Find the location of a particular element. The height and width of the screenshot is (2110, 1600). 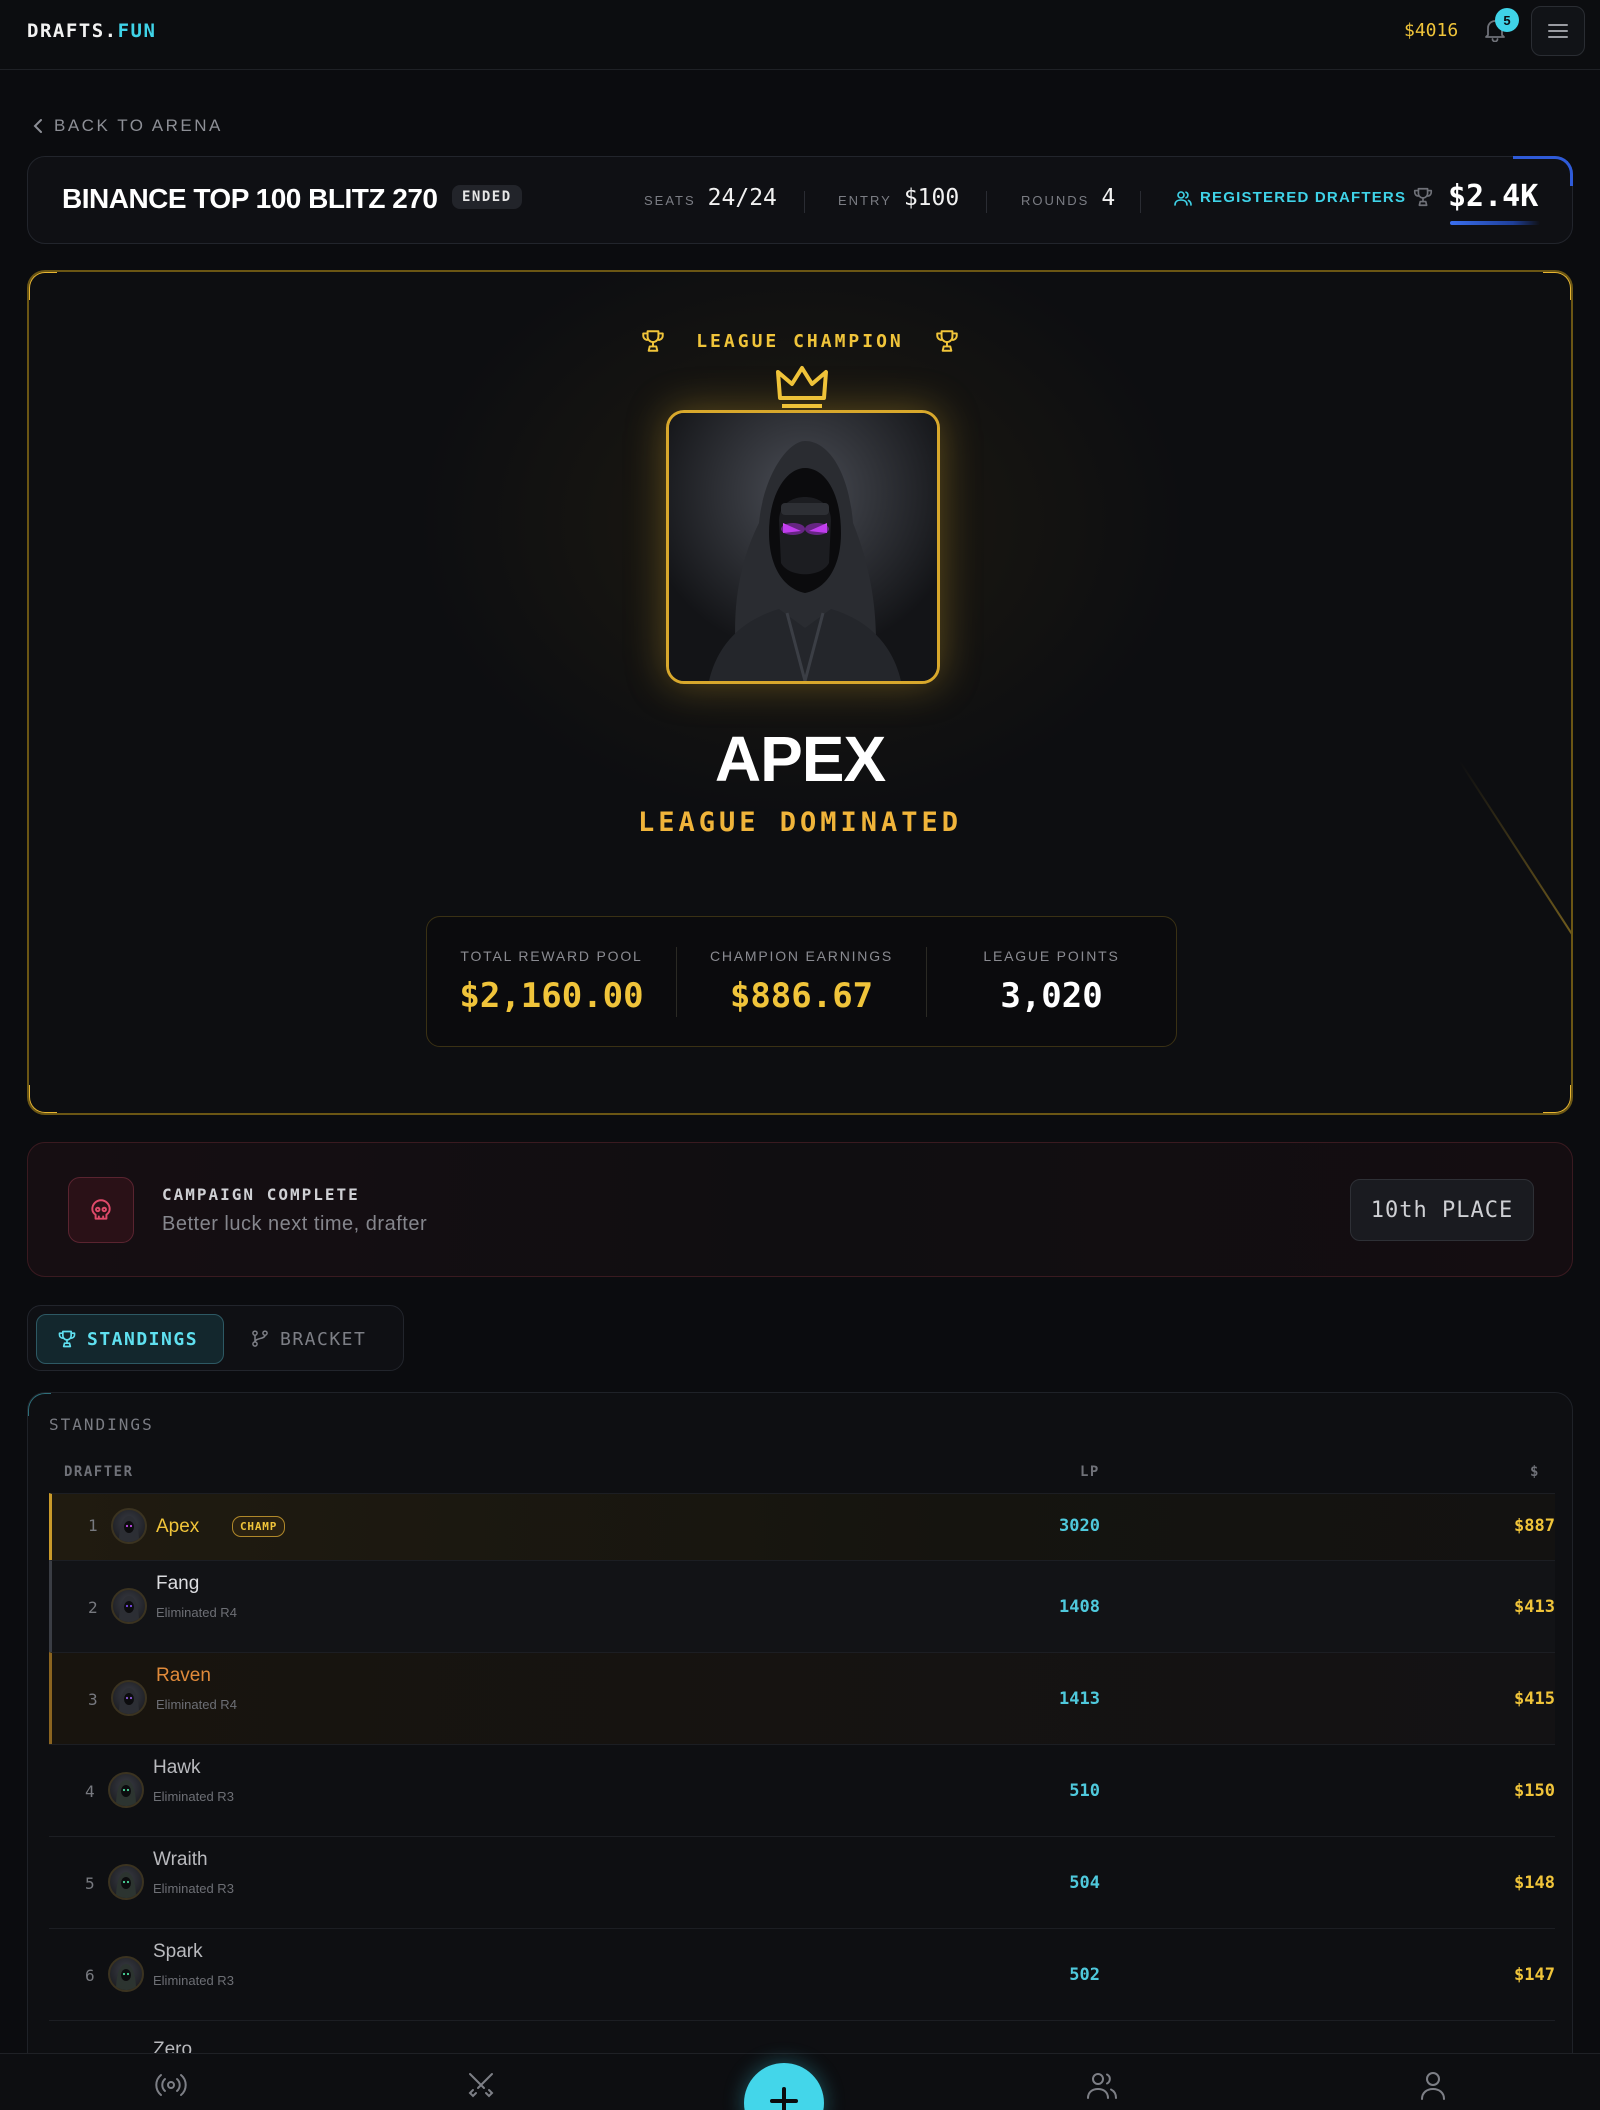

logo-main: DRAFTS. is located at coordinates (72, 31).